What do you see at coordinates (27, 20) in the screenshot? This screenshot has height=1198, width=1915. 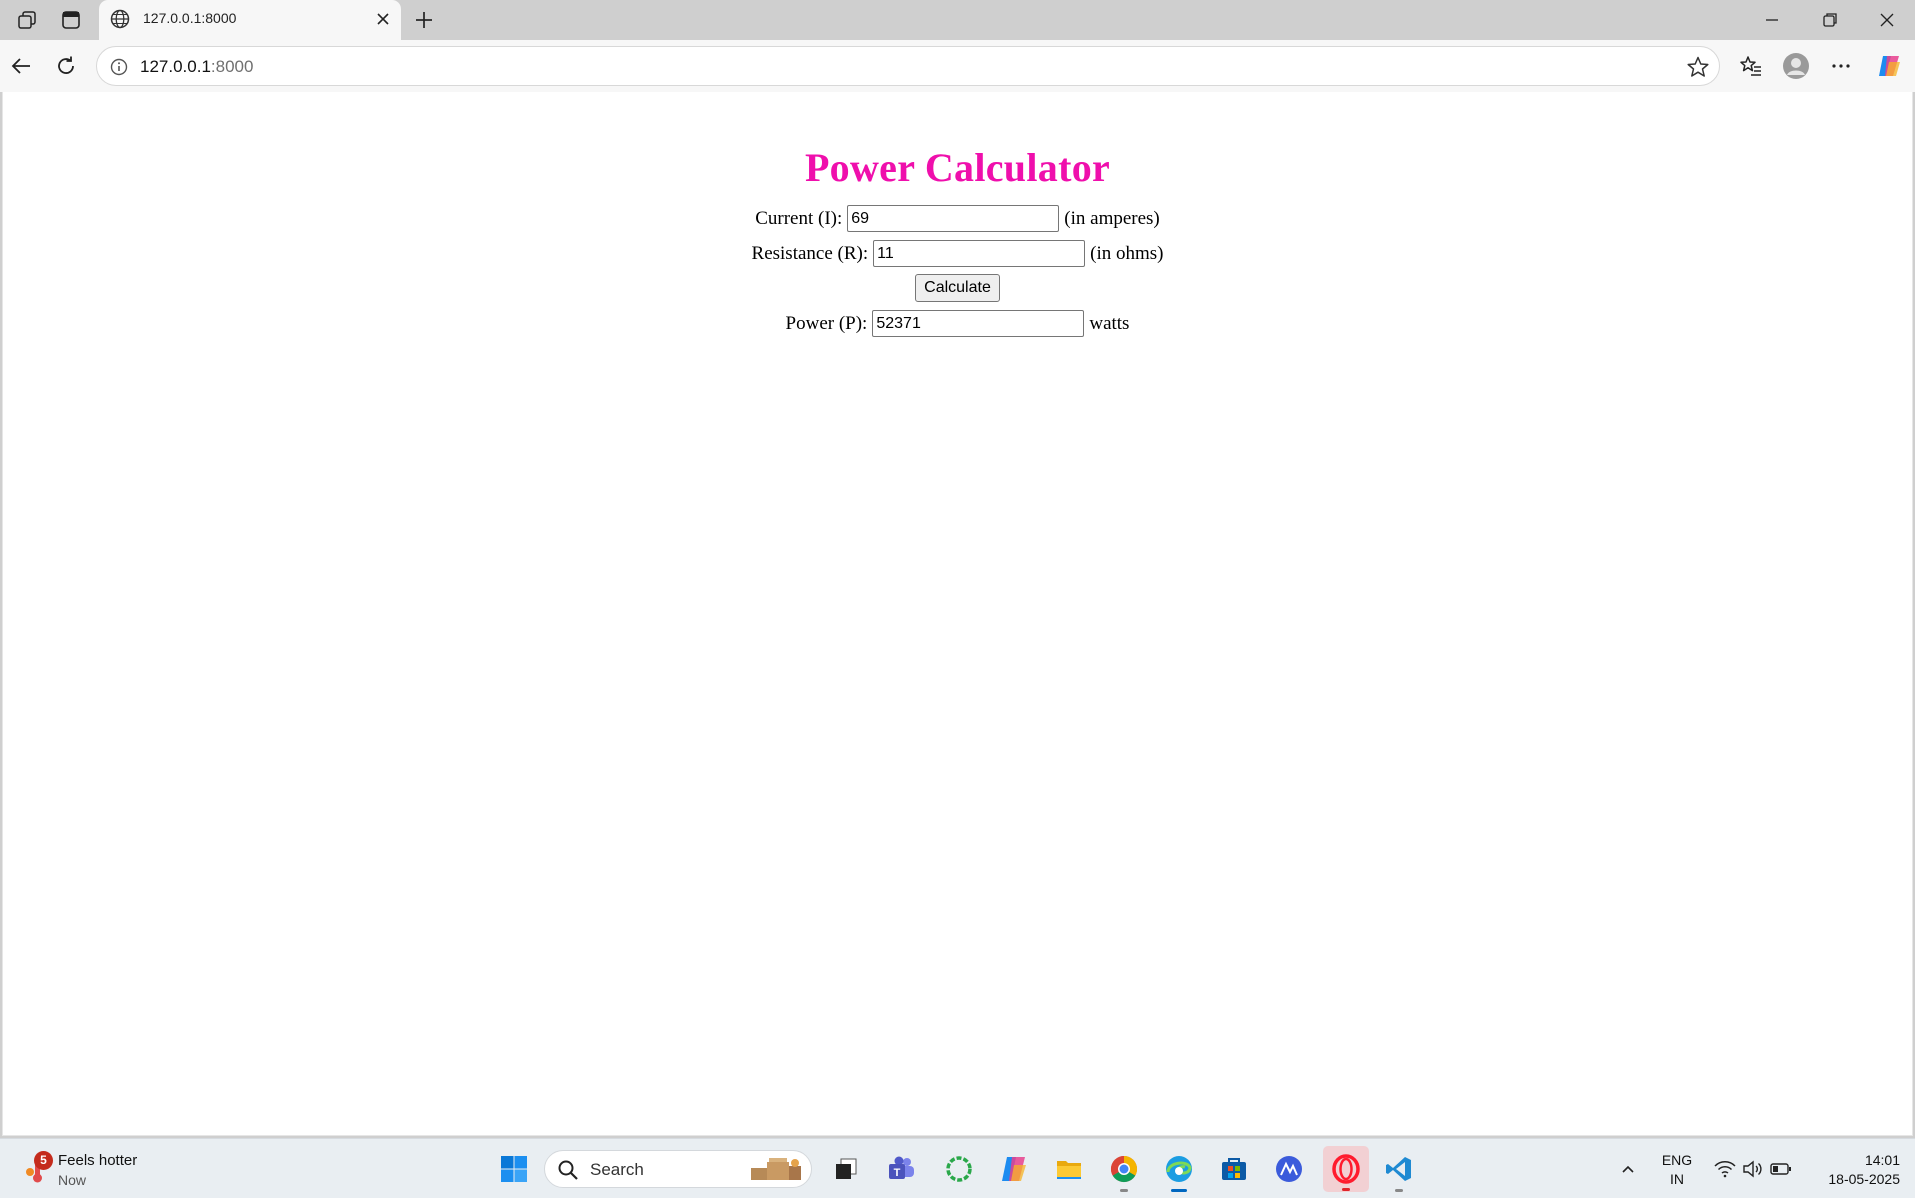 I see `workspaces-icon` at bounding box center [27, 20].